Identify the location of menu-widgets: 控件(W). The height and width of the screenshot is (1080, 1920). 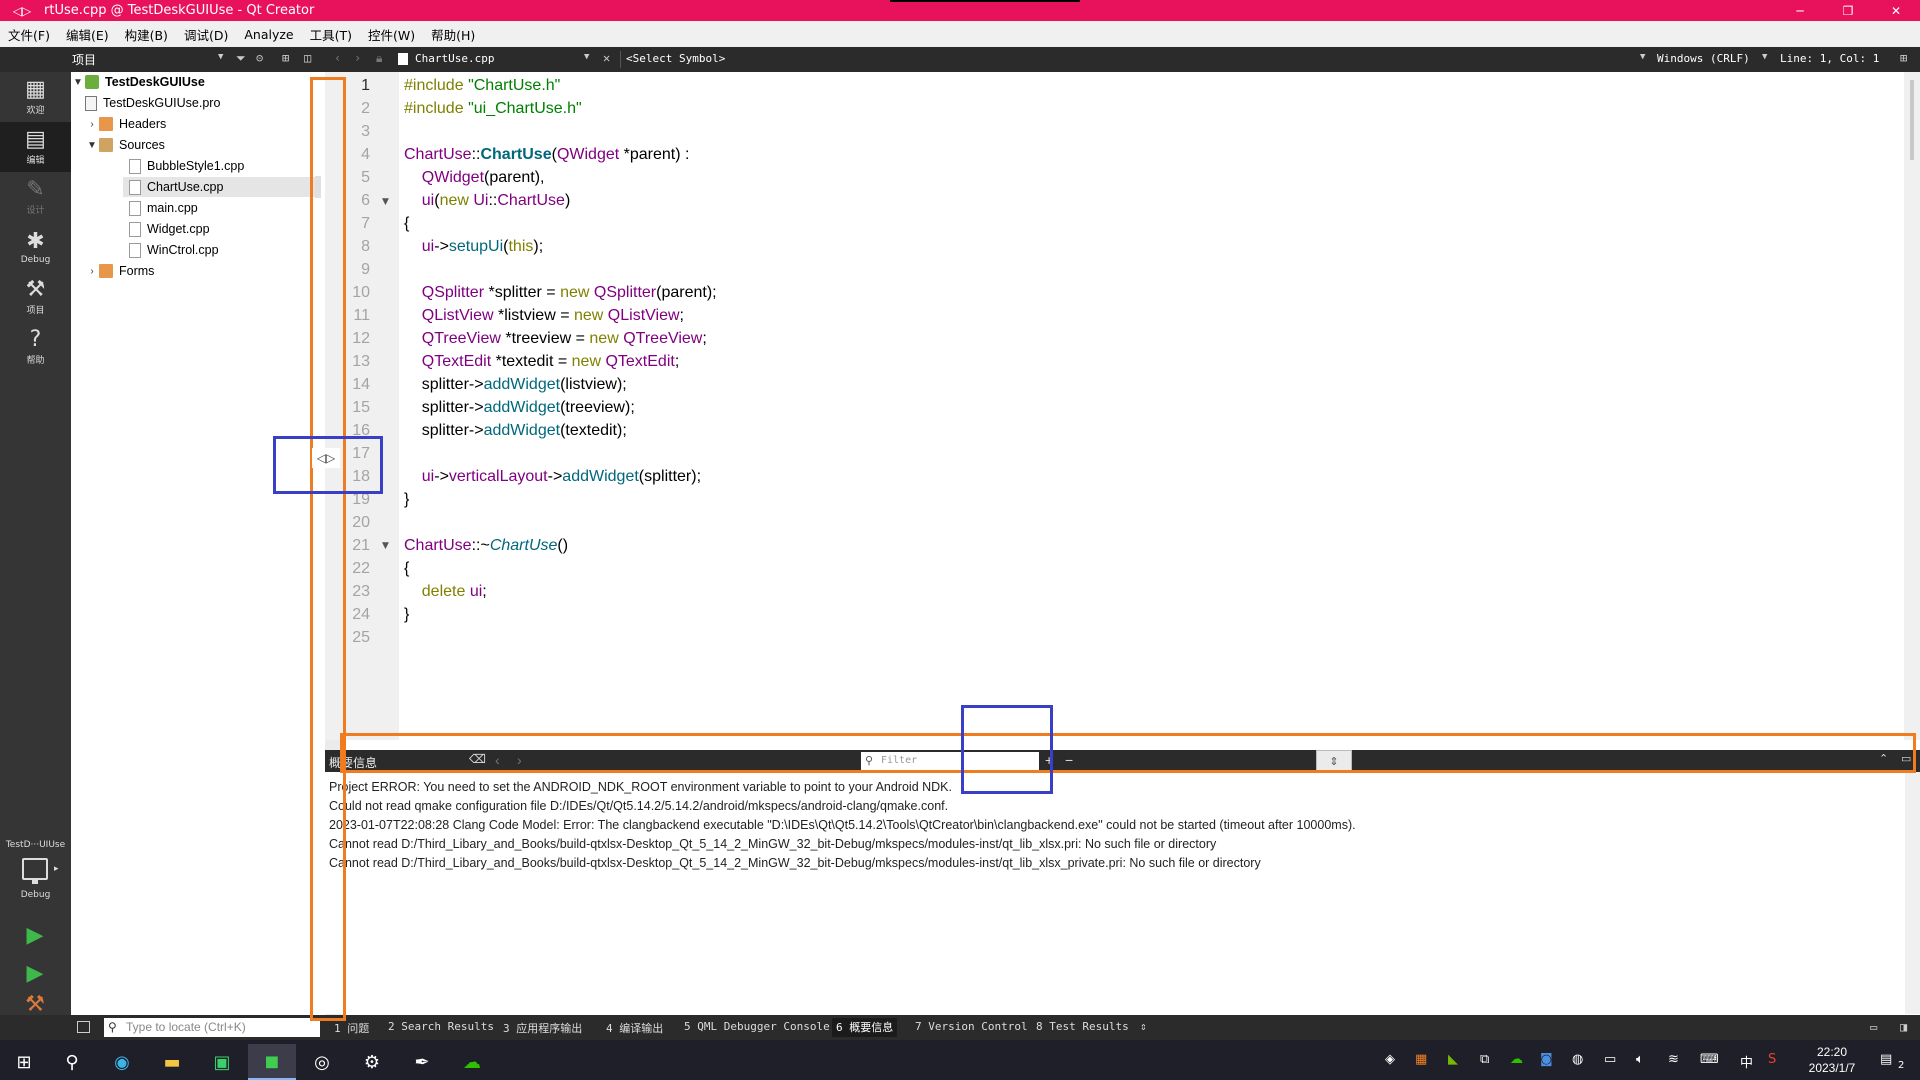
(391, 34).